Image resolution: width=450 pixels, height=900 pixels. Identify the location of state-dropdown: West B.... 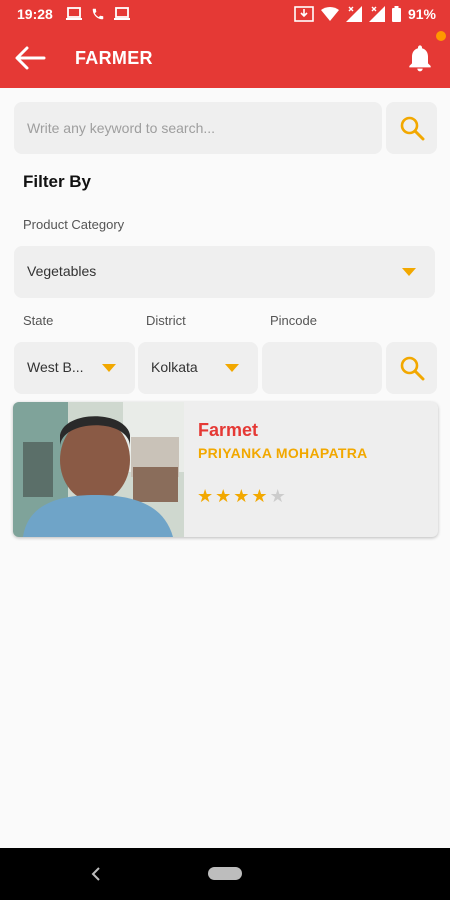
(74, 368).